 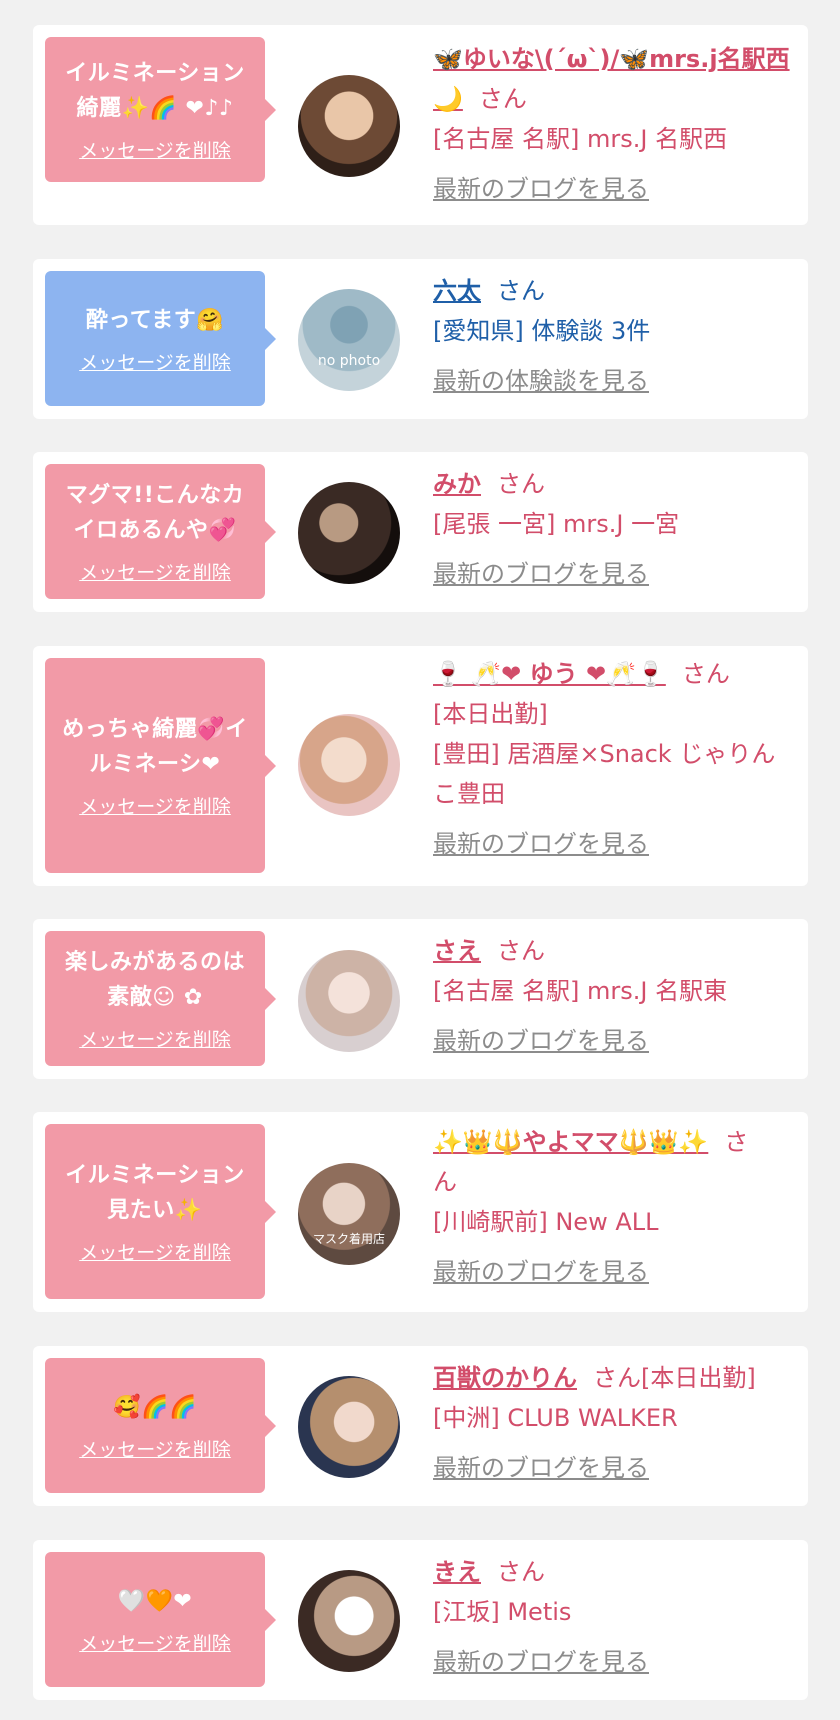 I want to click on user-name-link: さえ, so click(x=457, y=951).